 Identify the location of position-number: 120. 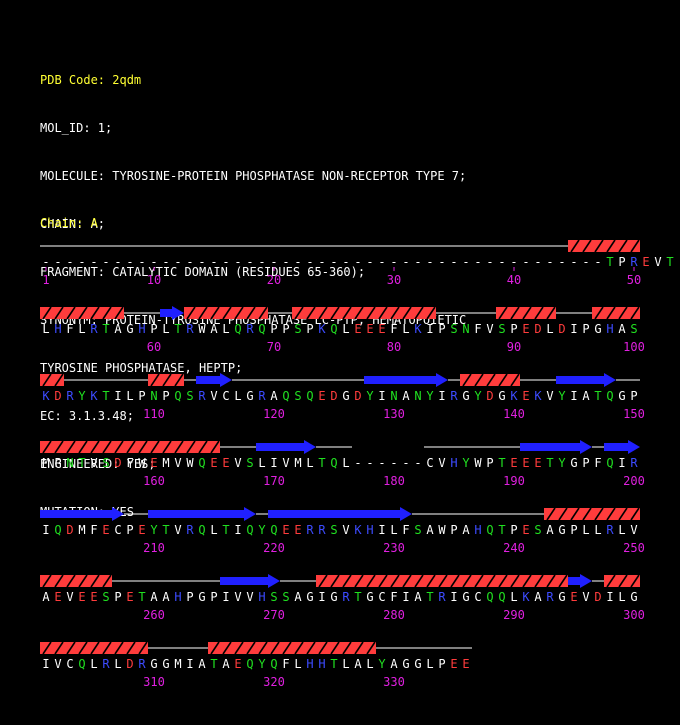
(274, 414).